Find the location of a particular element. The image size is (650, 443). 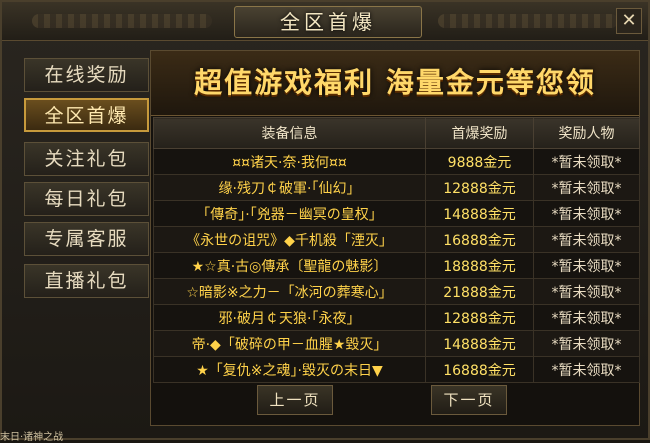

equipment-name: 「傳奇」·「兇器－幽冥の皇权」 is located at coordinates (289, 213).